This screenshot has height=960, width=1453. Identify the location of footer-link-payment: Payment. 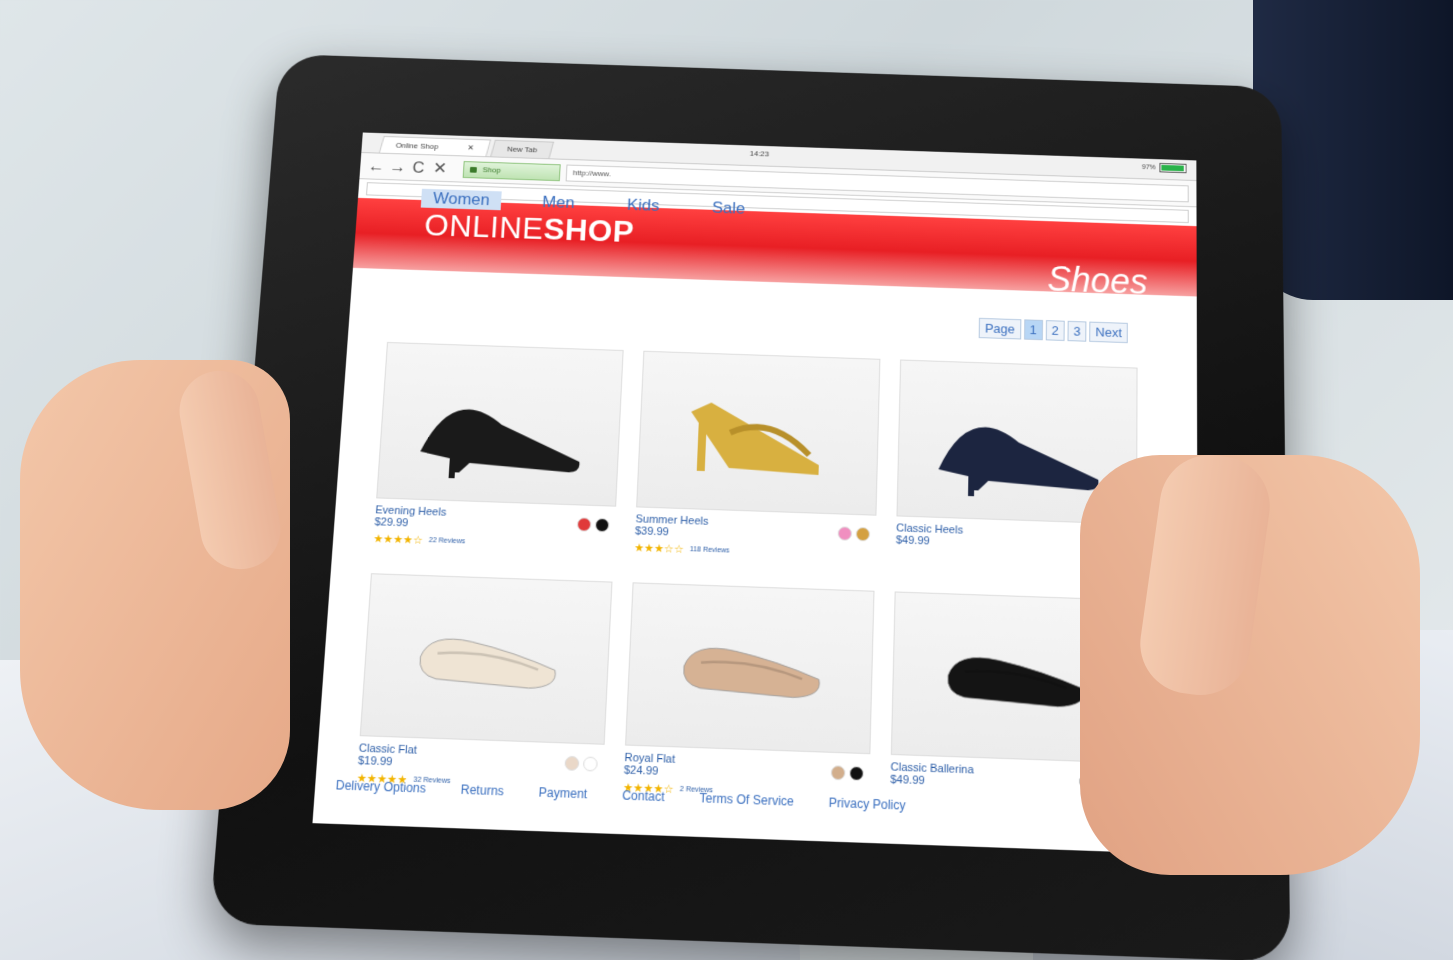
(562, 793).